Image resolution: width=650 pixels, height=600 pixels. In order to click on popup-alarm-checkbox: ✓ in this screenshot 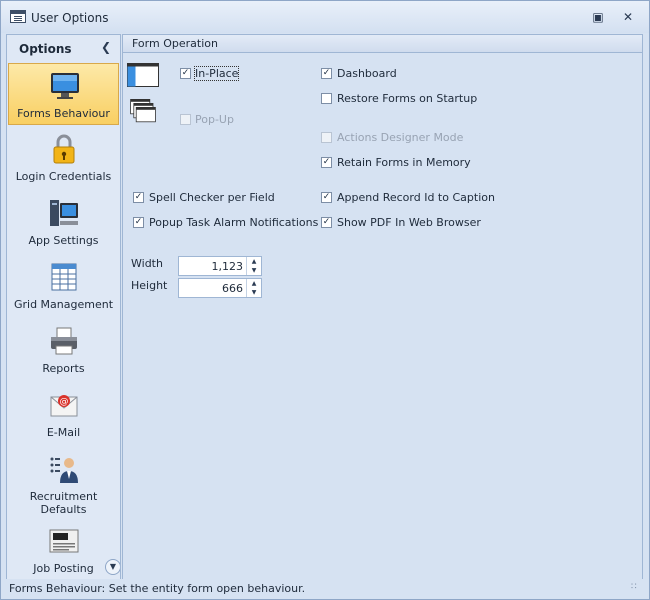, I will do `click(138, 222)`.